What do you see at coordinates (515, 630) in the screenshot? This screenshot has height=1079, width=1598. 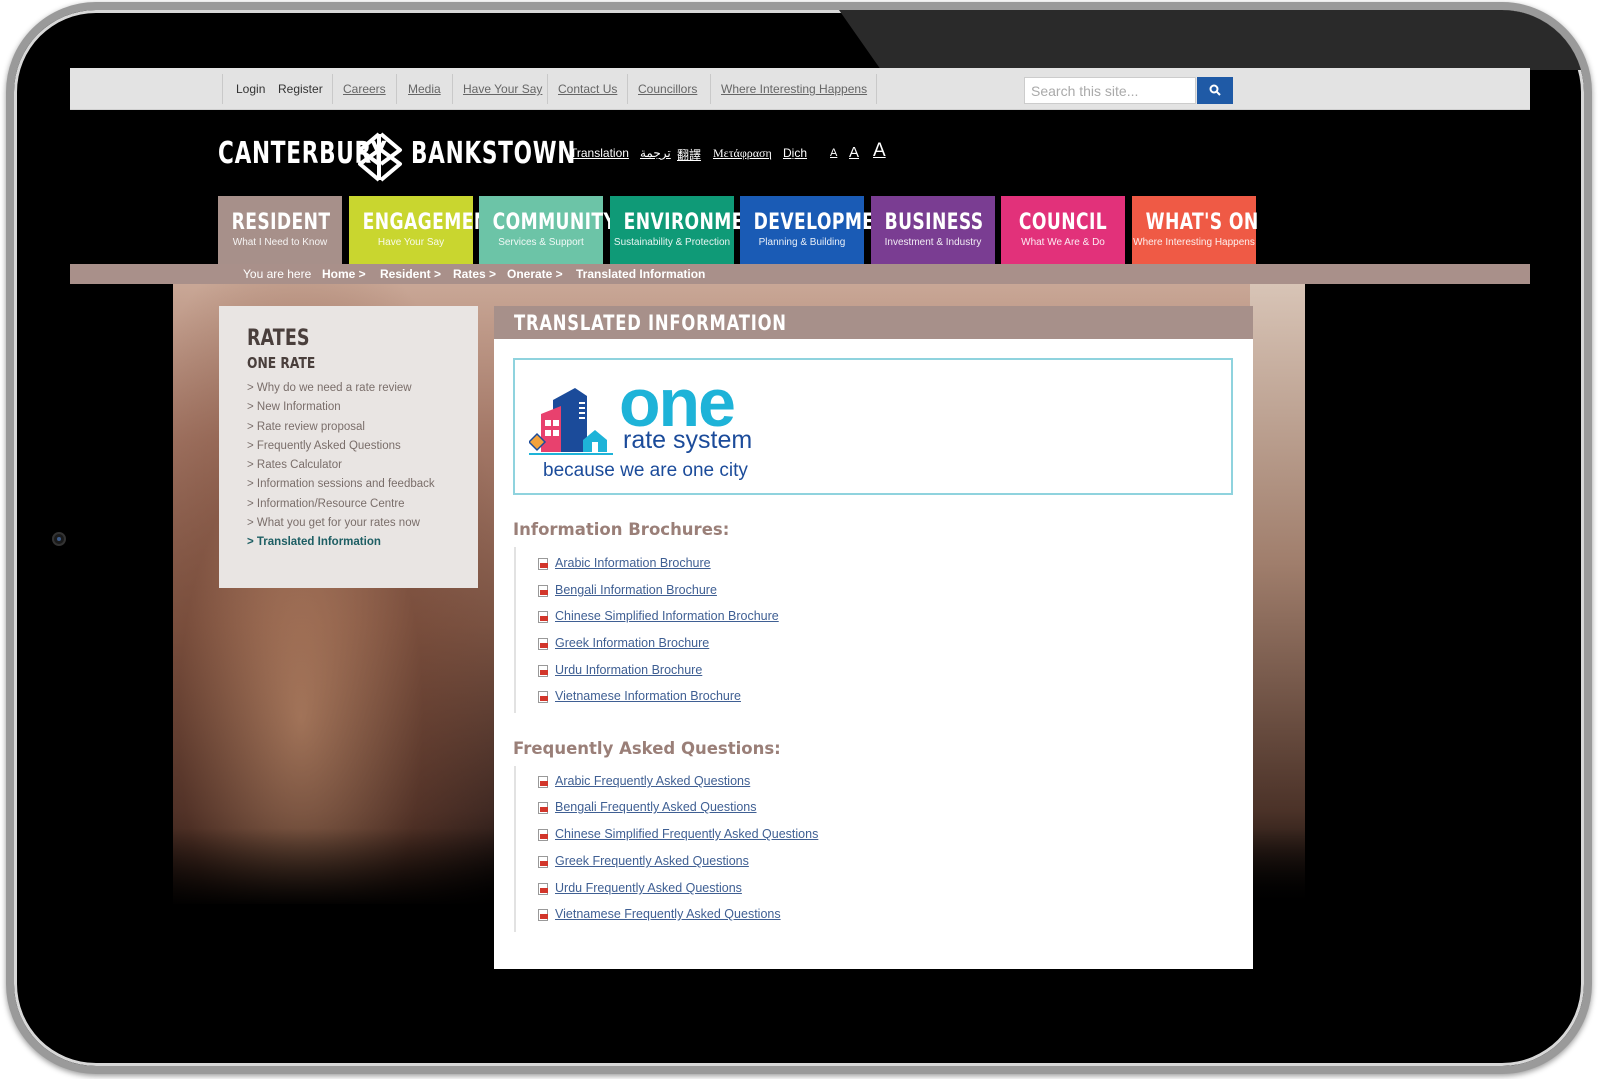 I see `brochures-list-rule` at bounding box center [515, 630].